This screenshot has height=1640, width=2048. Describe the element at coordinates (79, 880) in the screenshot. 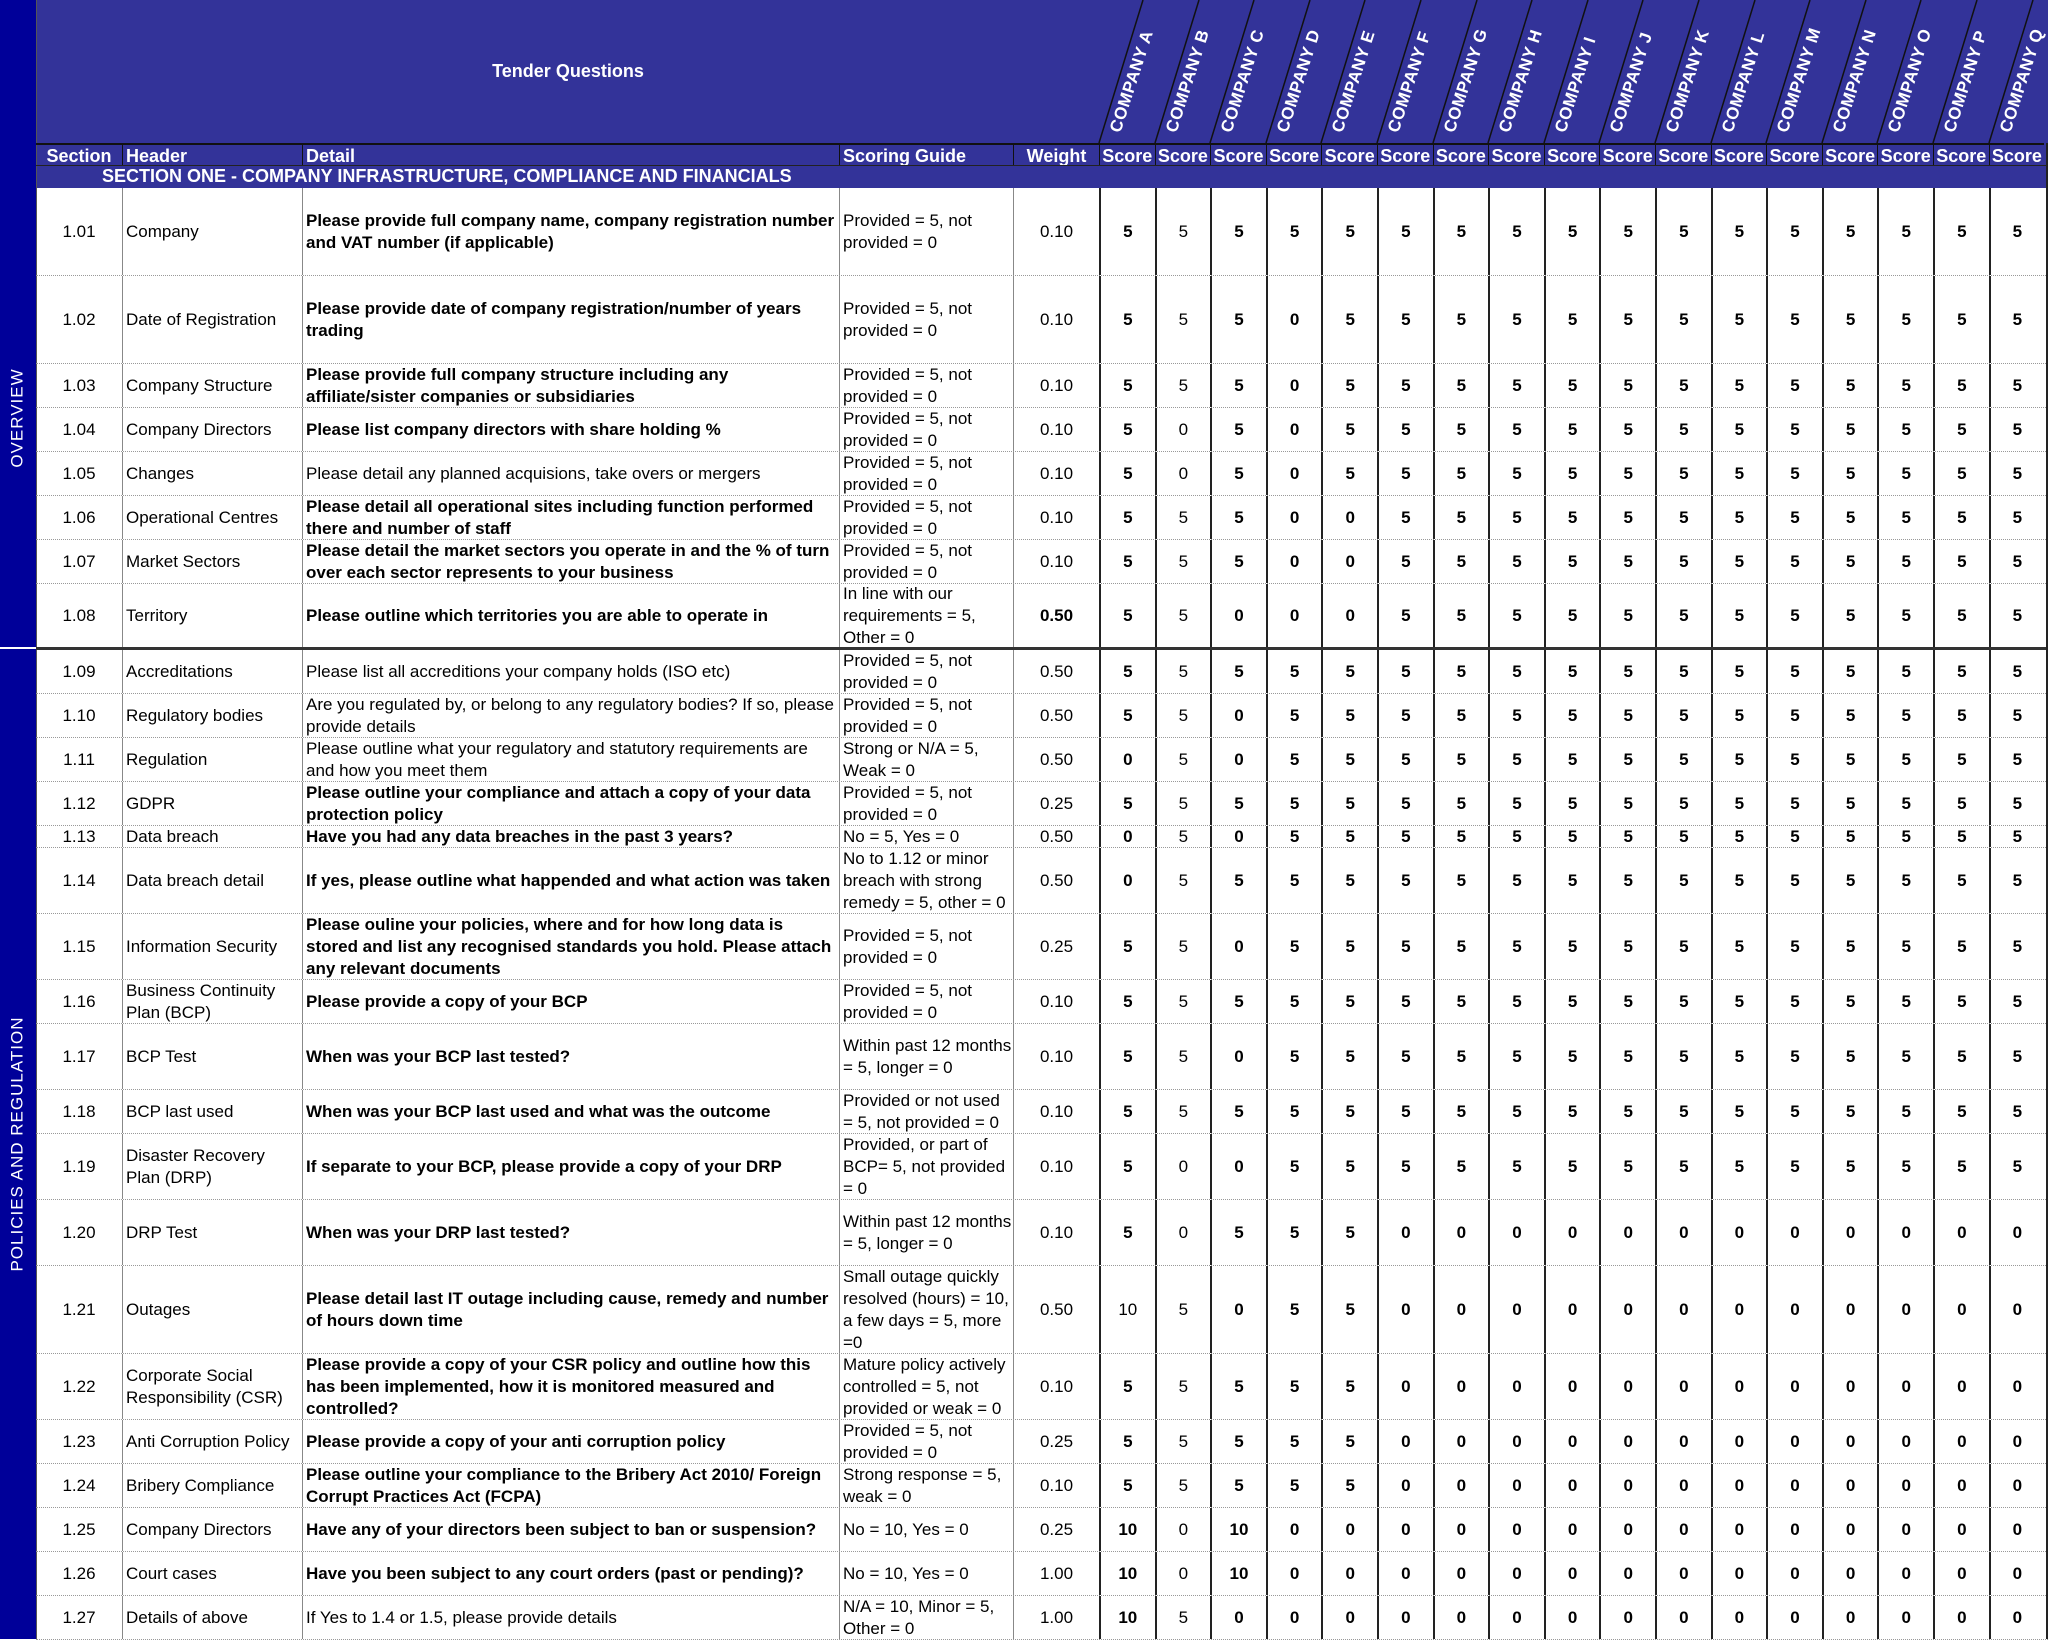

I see `section-number-cell: 1.14` at that location.